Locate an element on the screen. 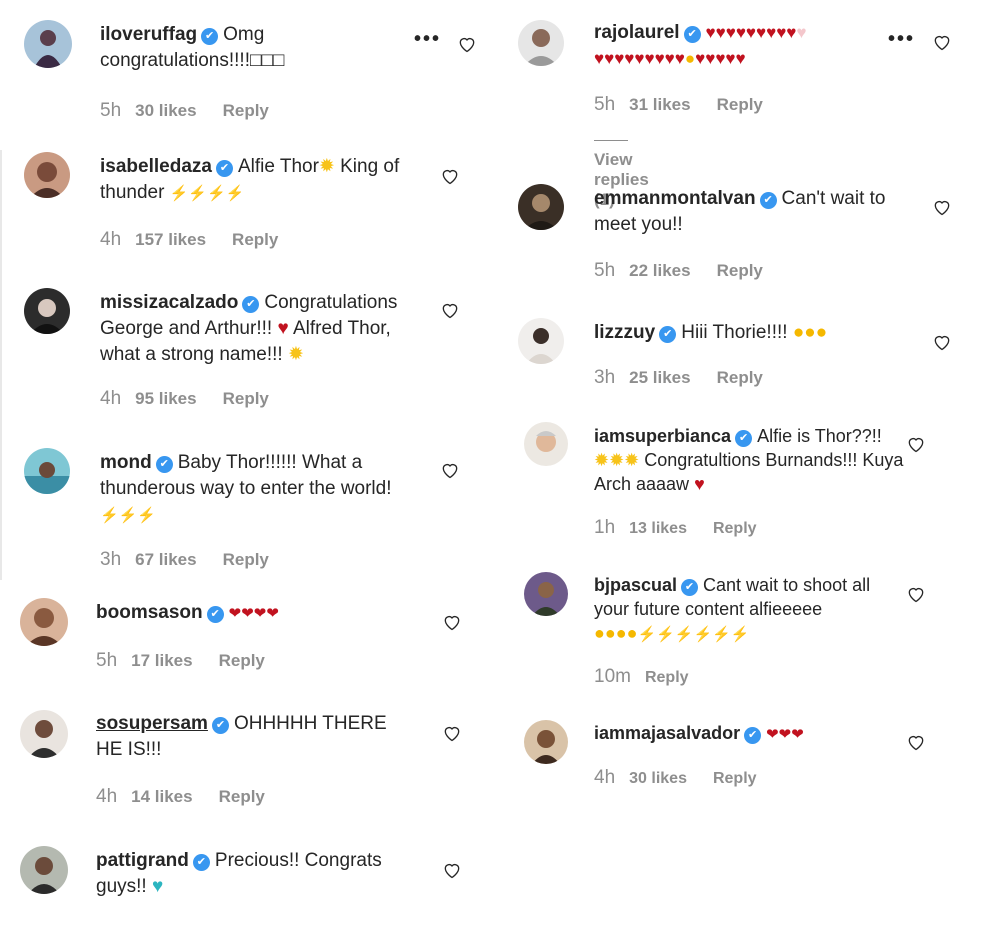 This screenshot has width=1000, height=928. likes-count: 31 likes is located at coordinates (659, 104).